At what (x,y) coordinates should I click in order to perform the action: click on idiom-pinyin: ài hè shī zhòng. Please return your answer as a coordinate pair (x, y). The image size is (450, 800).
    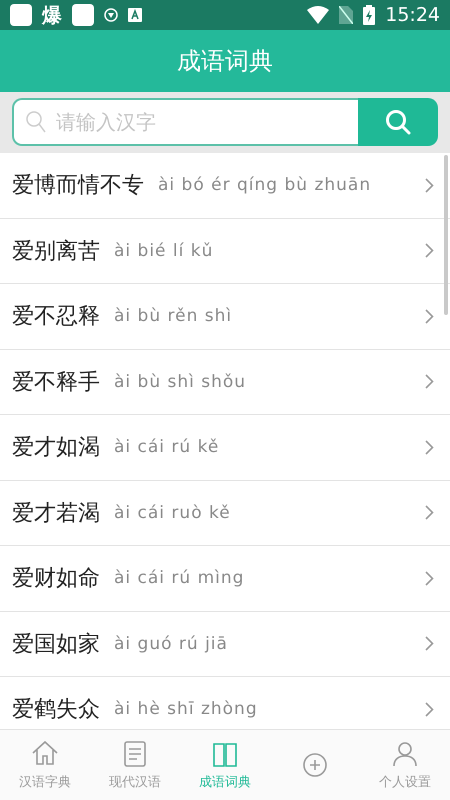
    Looking at the image, I should click on (186, 709).